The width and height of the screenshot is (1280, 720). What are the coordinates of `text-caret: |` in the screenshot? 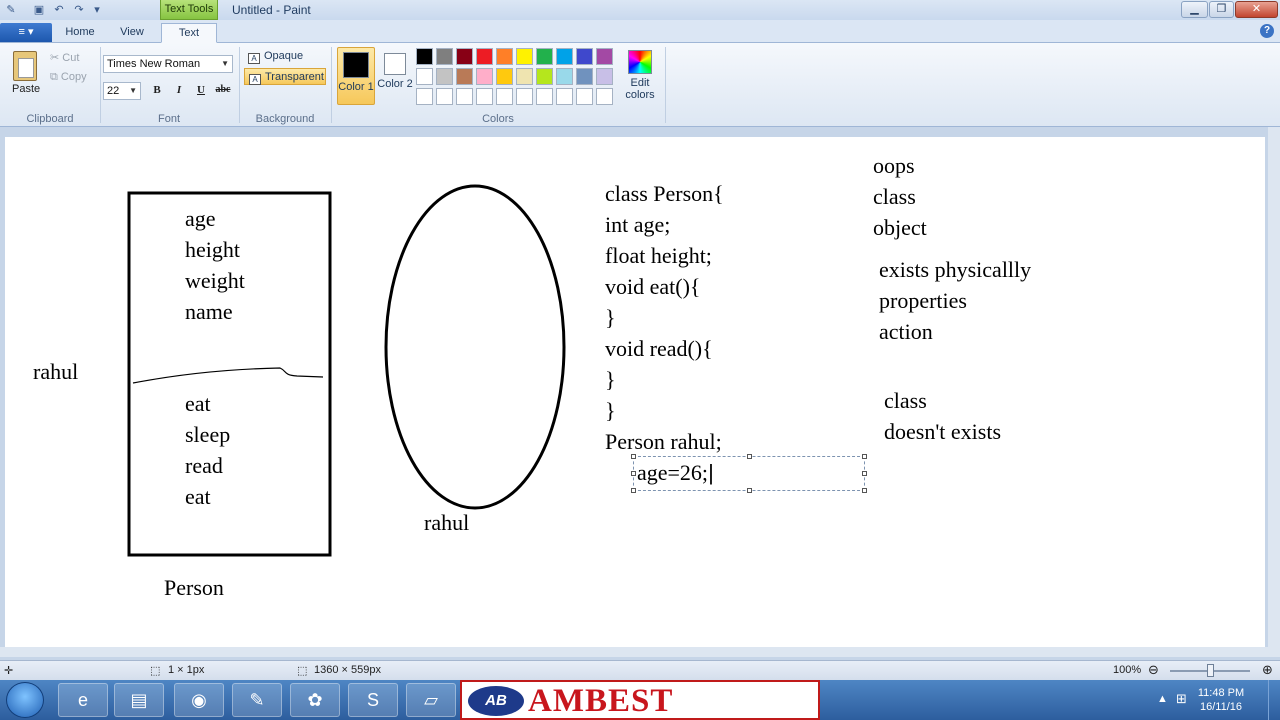 It's located at (711, 472).